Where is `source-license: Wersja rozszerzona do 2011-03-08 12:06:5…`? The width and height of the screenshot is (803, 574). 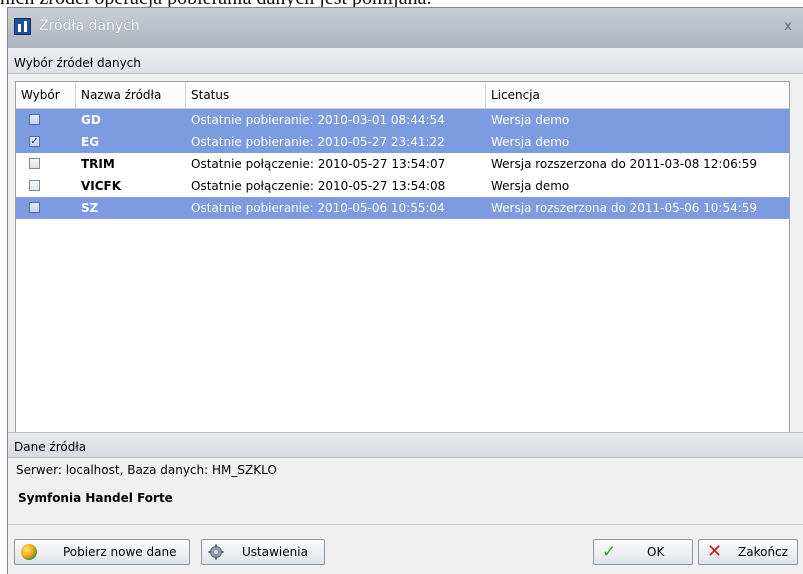
source-license: Wersja rozszerzona do 2011-03-08 12:06:5… is located at coordinates (624, 164).